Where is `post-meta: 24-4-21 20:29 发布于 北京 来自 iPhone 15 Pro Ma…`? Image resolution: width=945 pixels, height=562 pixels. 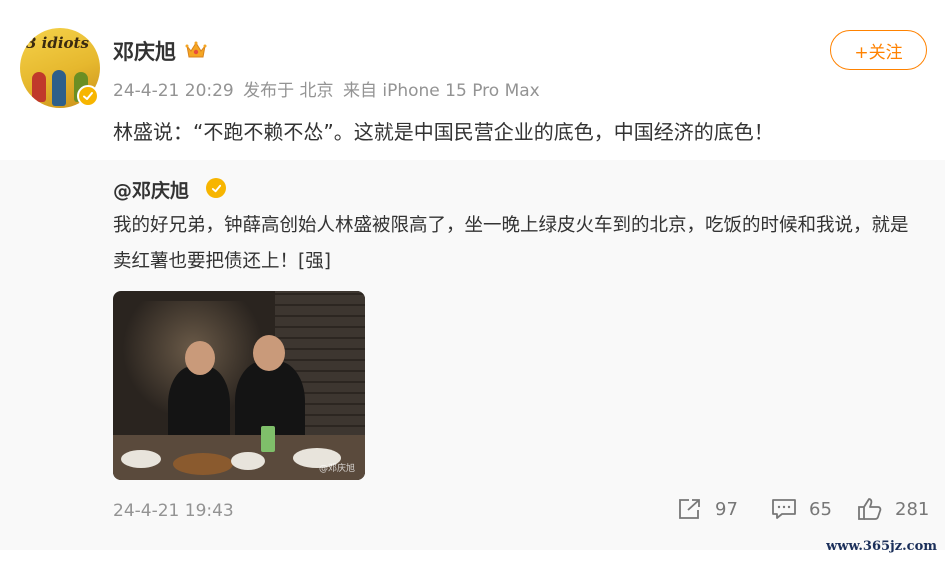 post-meta: 24-4-21 20:29 发布于 北京 来自 iPhone 15 Pro Ma… is located at coordinates (328, 88).